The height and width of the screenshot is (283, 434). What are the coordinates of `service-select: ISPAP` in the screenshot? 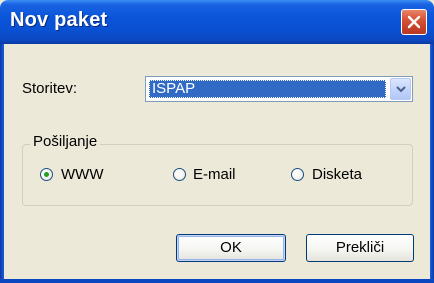 It's located at (279, 89).